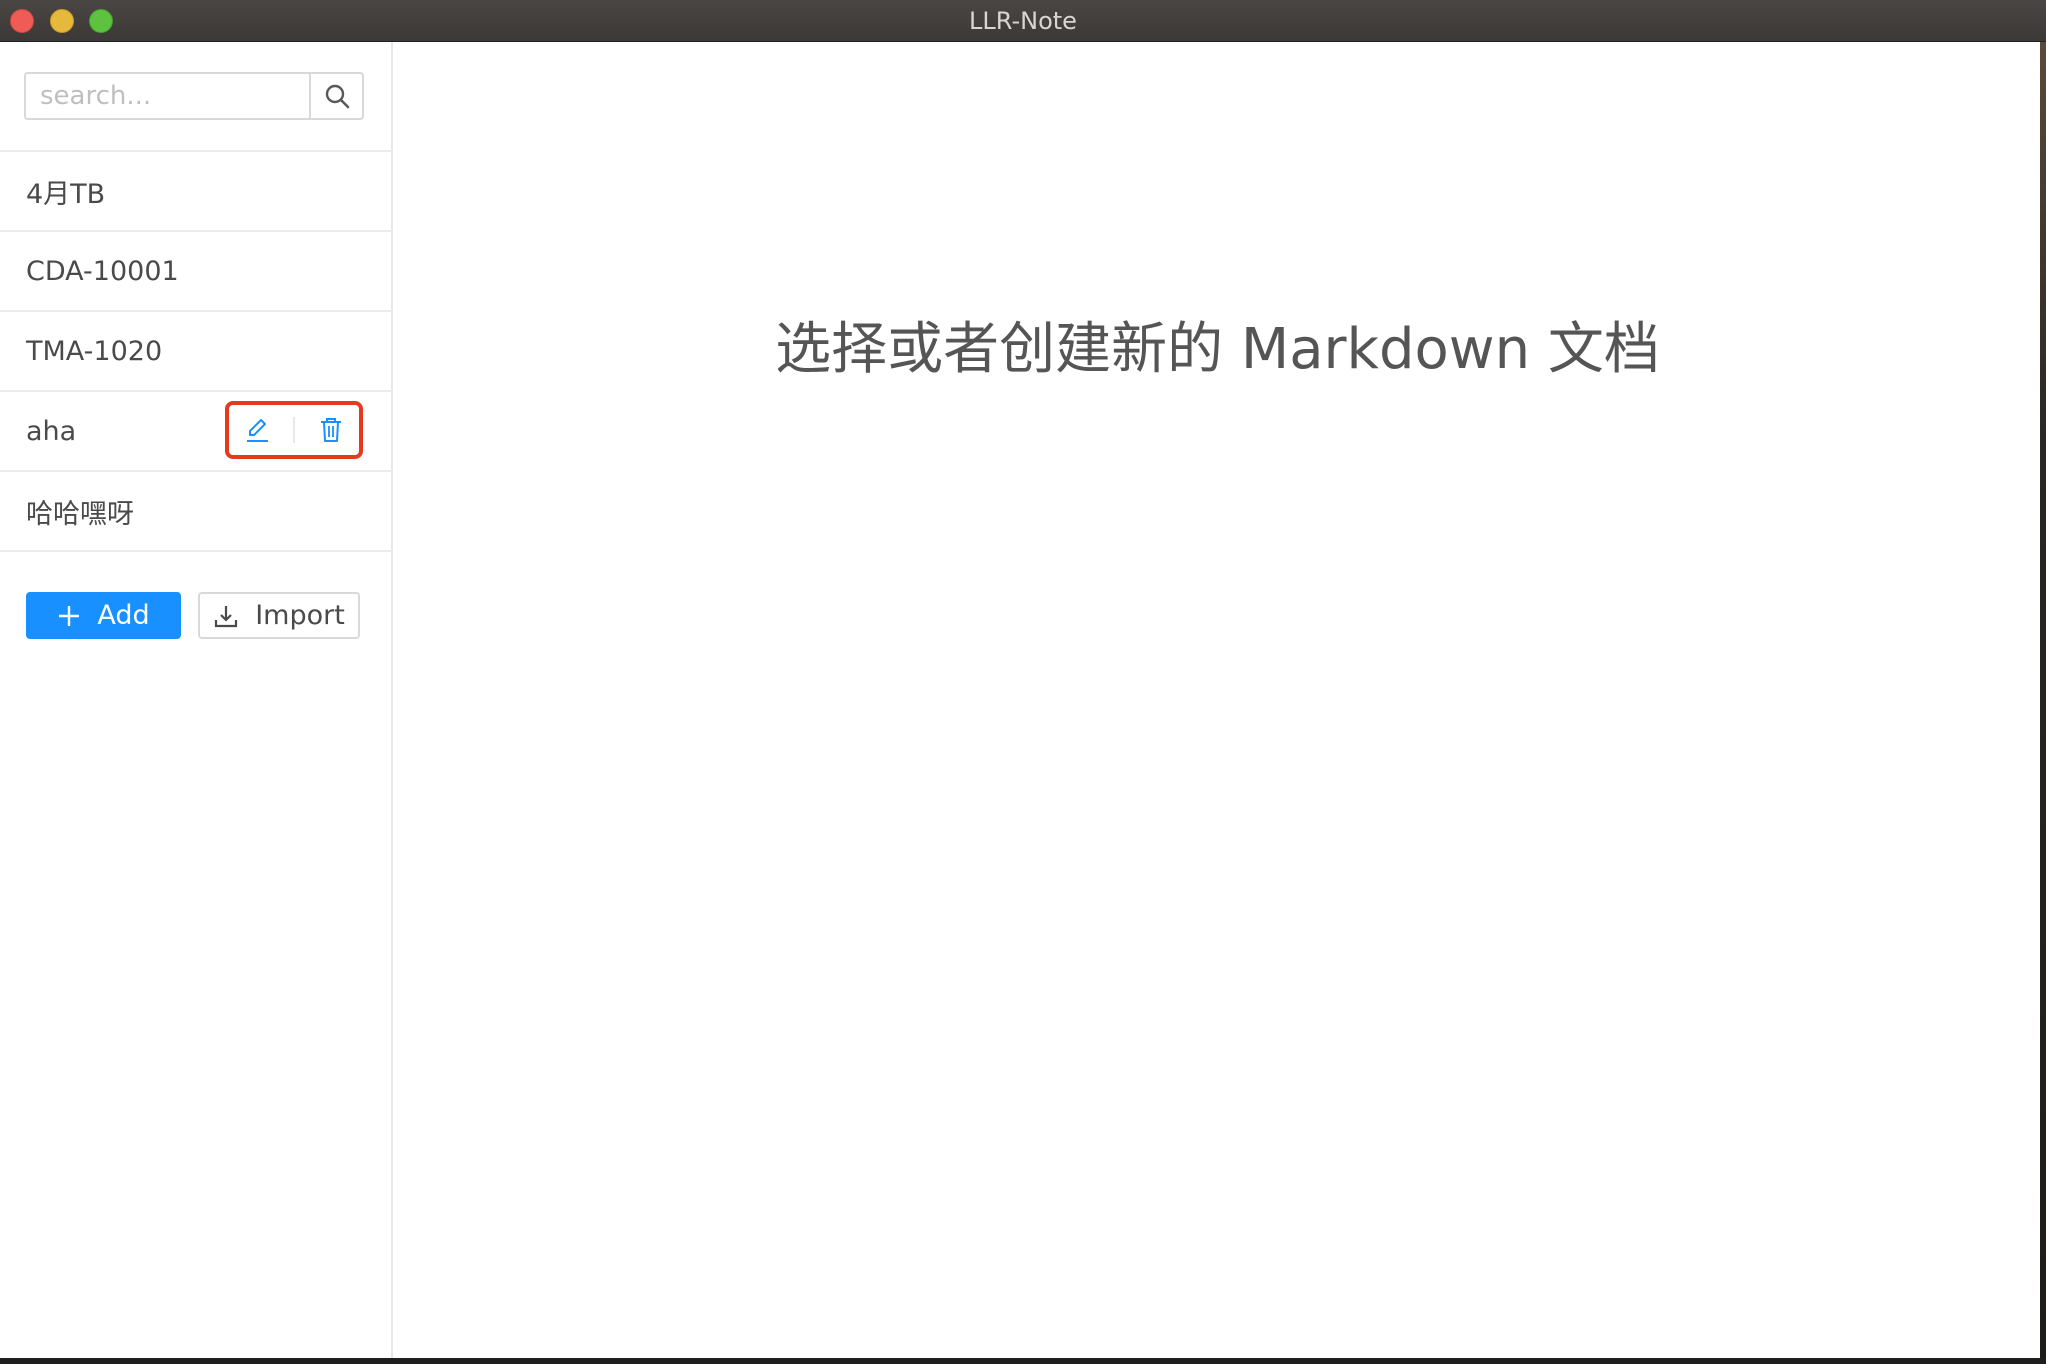 The image size is (2046, 1364). I want to click on edit-file-button, so click(257, 430).